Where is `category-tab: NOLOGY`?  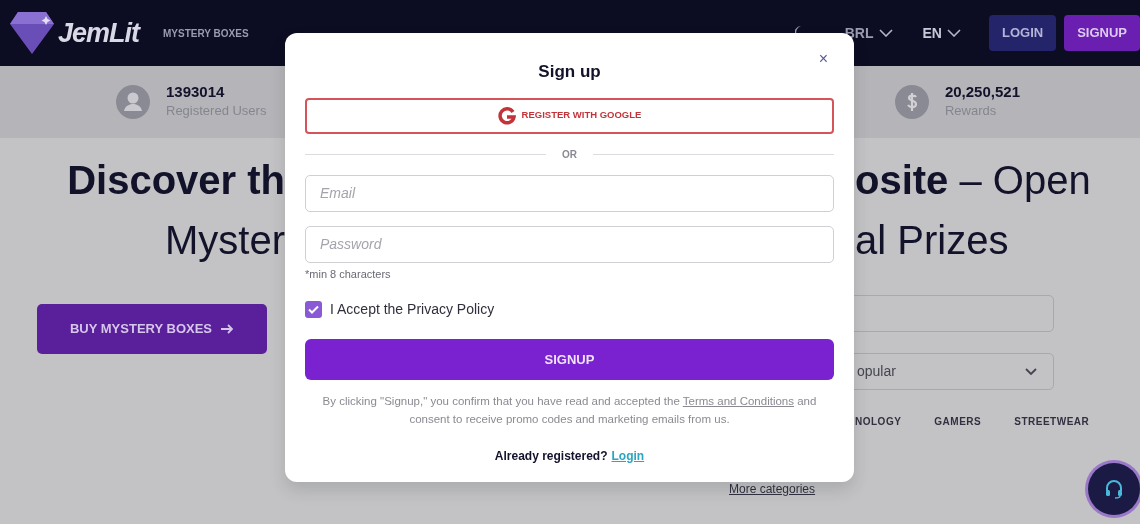
category-tab: NOLOGY is located at coordinates (878, 421).